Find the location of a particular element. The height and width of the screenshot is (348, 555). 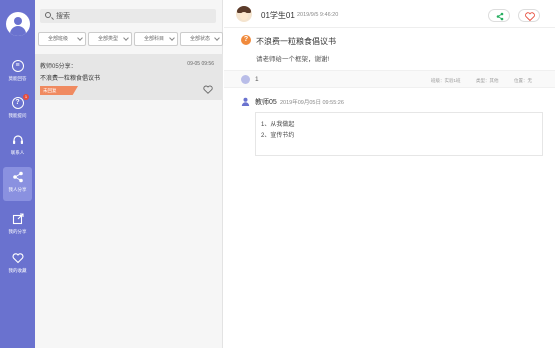

reply-content: 1、从我做起 2、宣传节约 is located at coordinates (399, 134).